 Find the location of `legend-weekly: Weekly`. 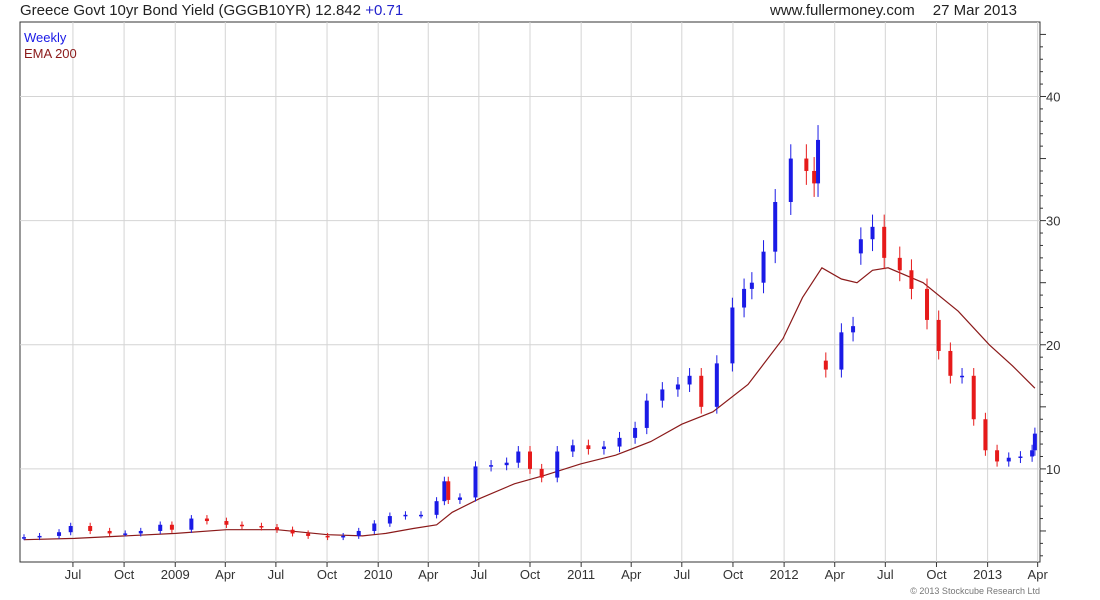

legend-weekly: Weekly is located at coordinates (45, 37).